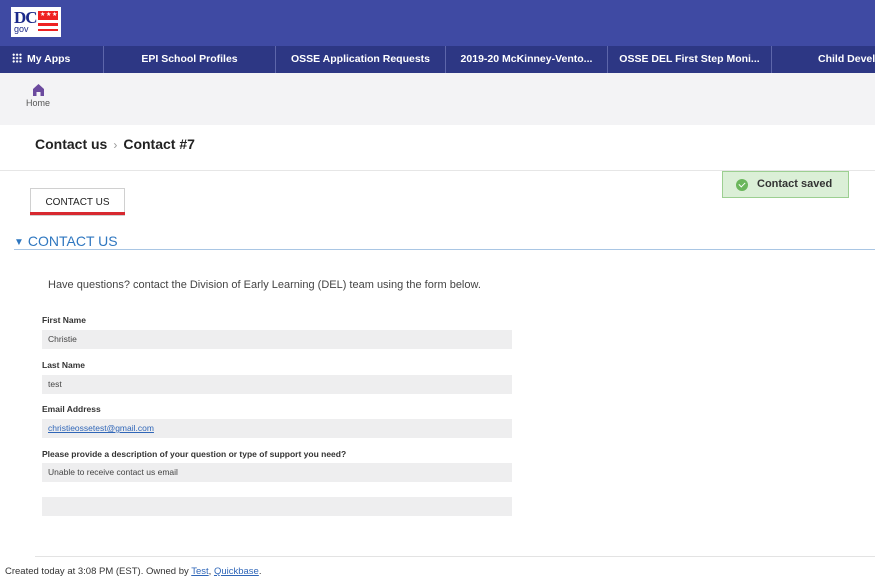  I want to click on top-banner: DC gov ★ ★ ★, so click(437, 23).